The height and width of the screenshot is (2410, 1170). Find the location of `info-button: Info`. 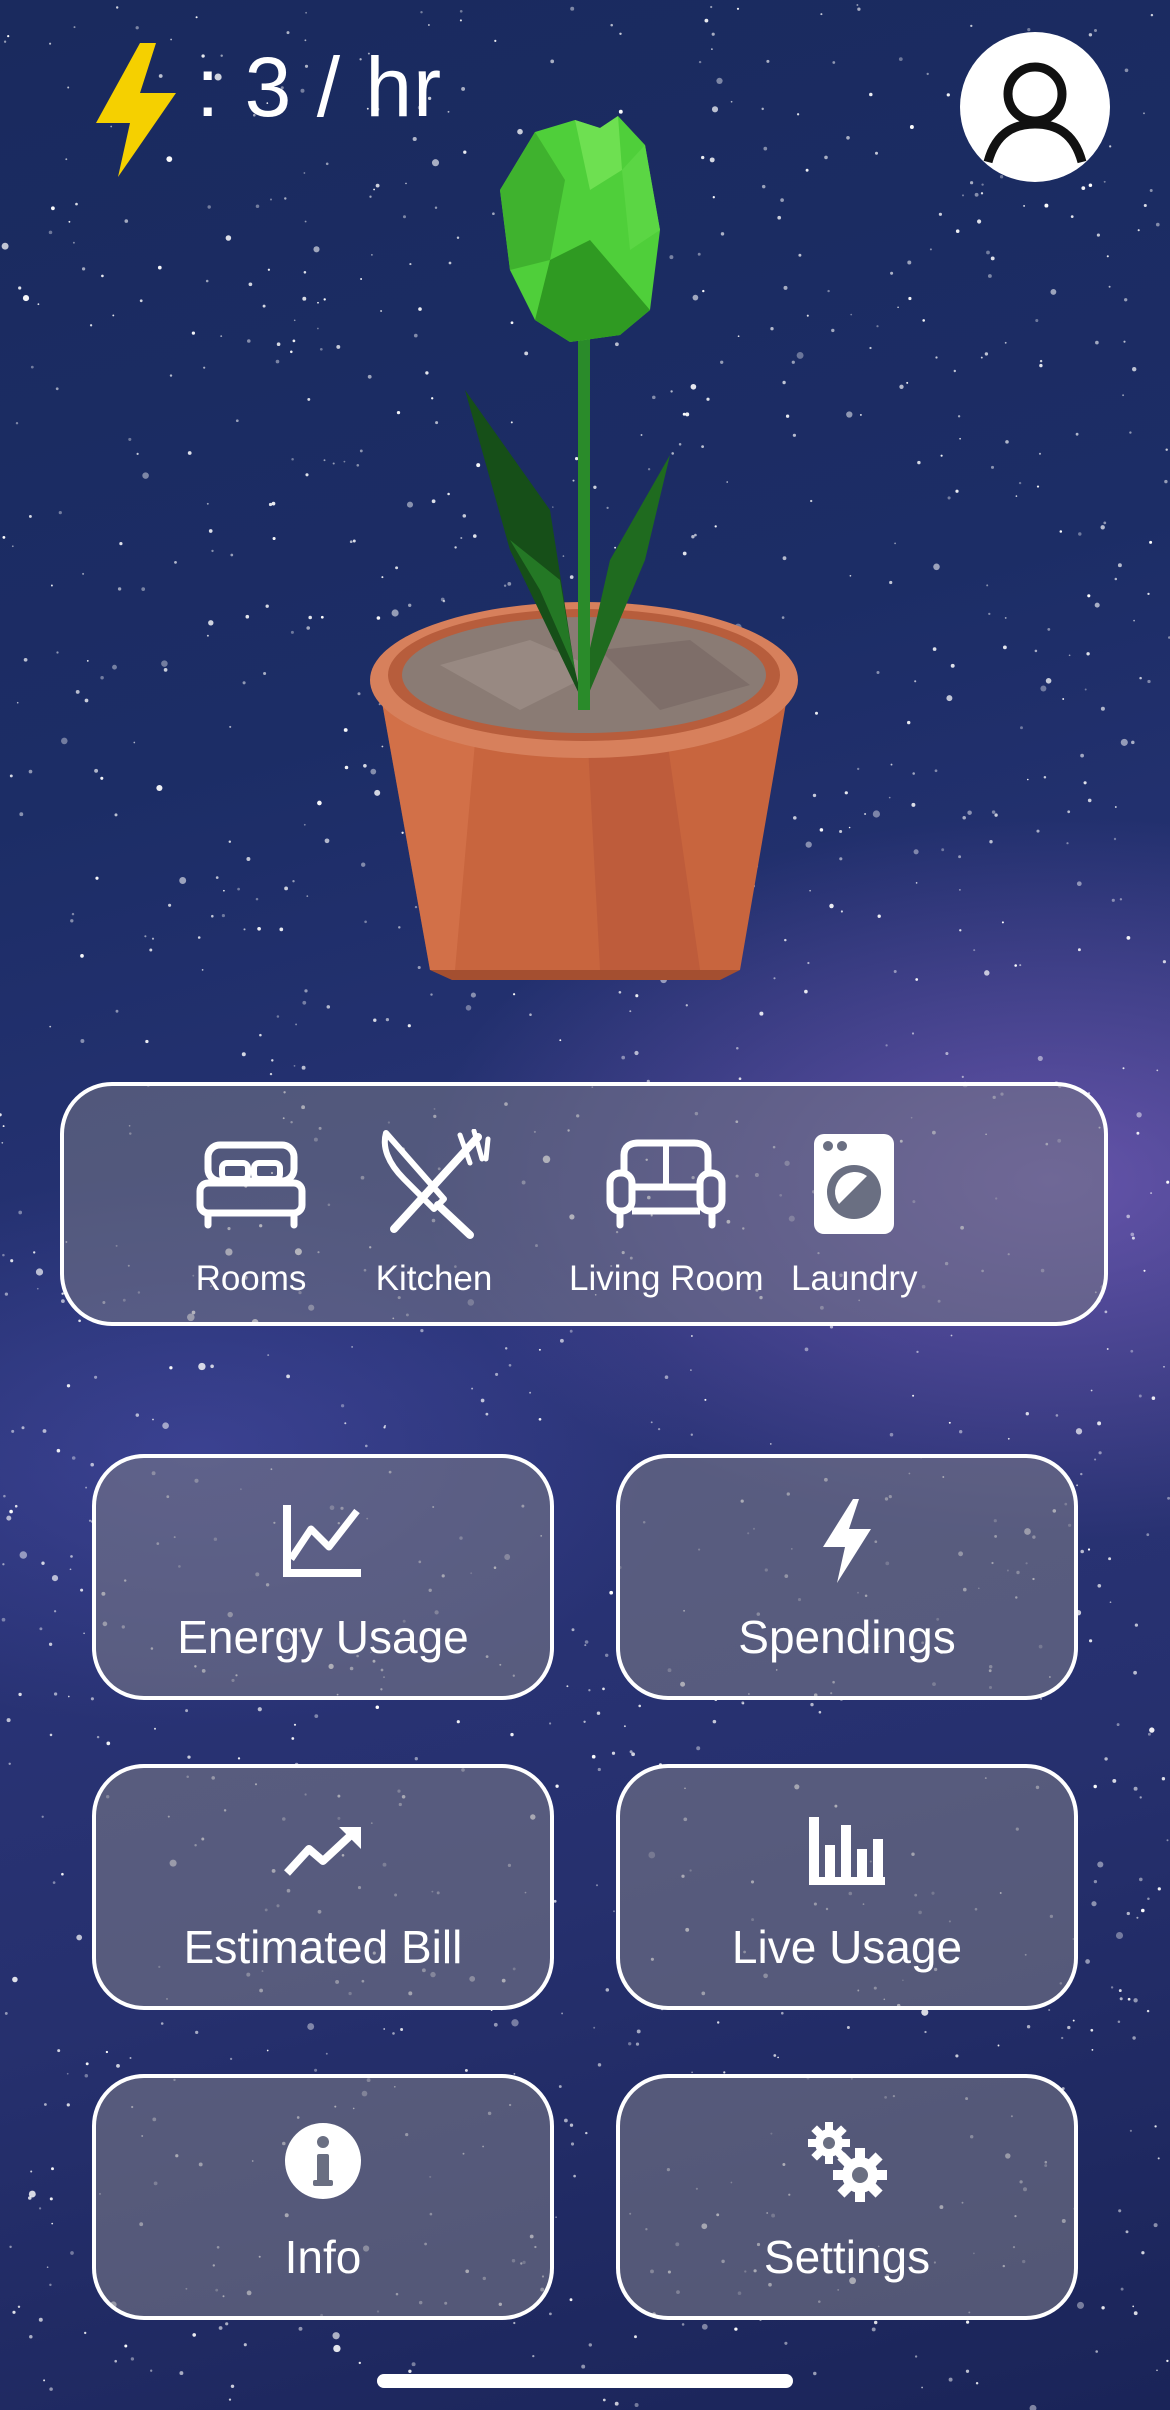

info-button: Info is located at coordinates (323, 2197).